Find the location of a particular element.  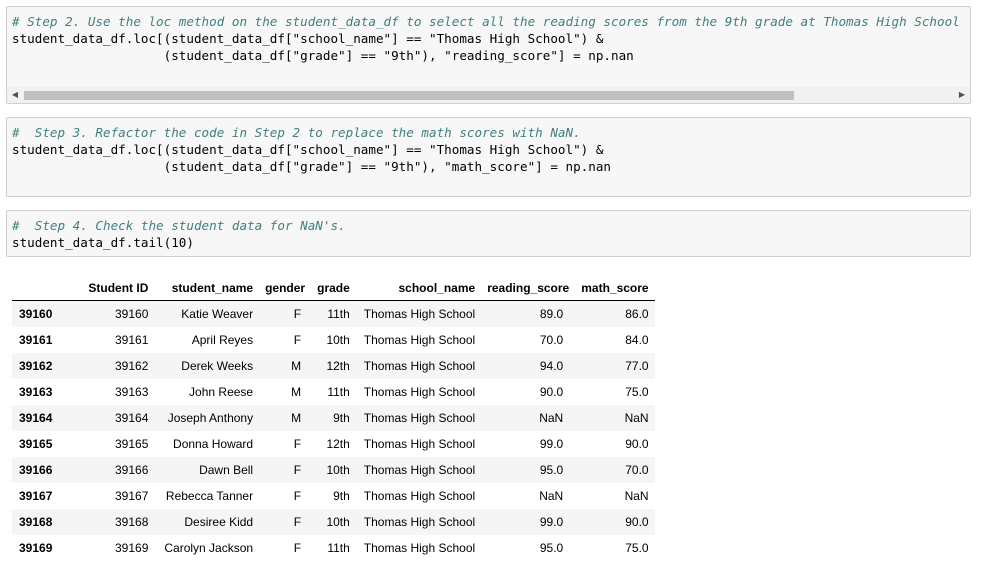

code-line: student_data_df.tail(10) is located at coordinates (103, 242).